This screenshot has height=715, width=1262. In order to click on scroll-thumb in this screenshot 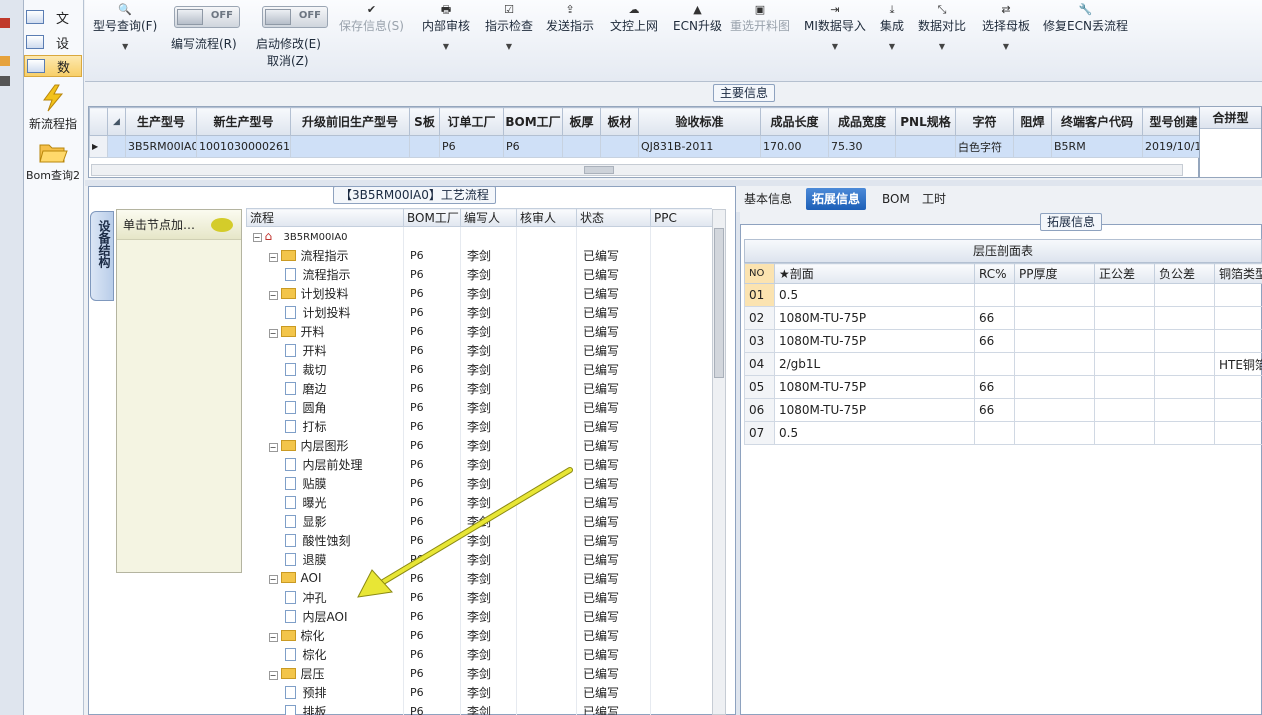, I will do `click(719, 303)`.